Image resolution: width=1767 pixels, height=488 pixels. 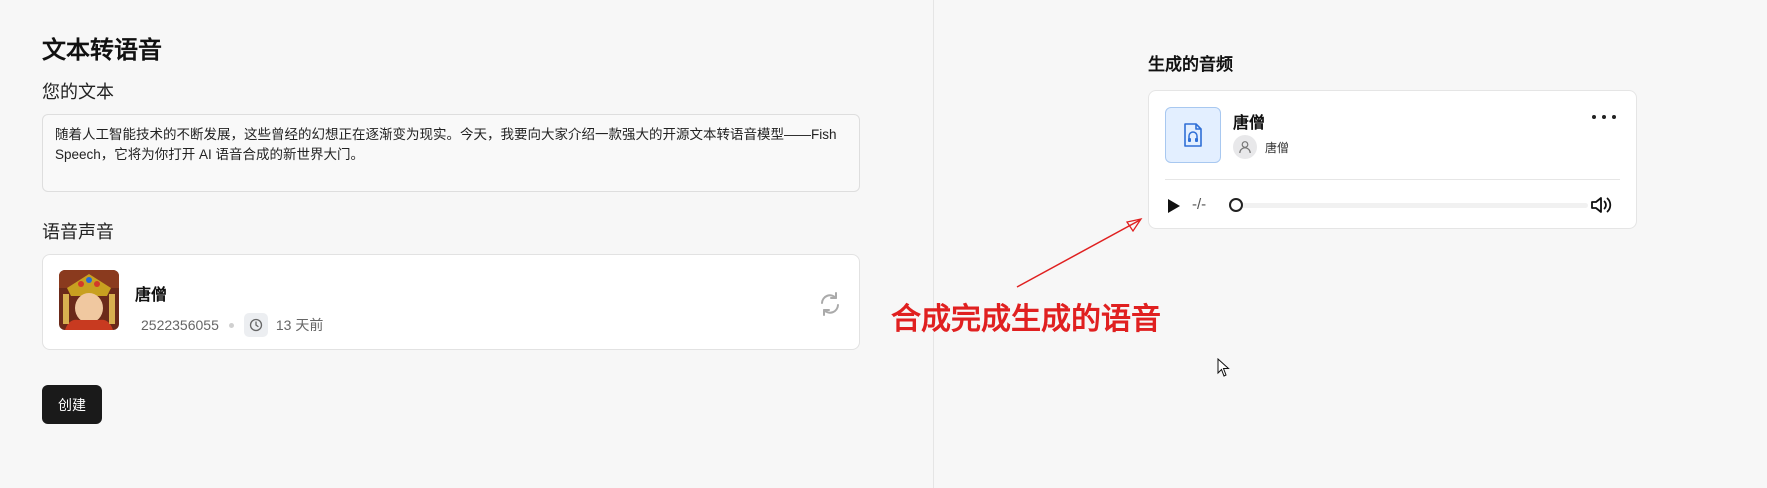 I want to click on play-icon, so click(x=1174, y=206).